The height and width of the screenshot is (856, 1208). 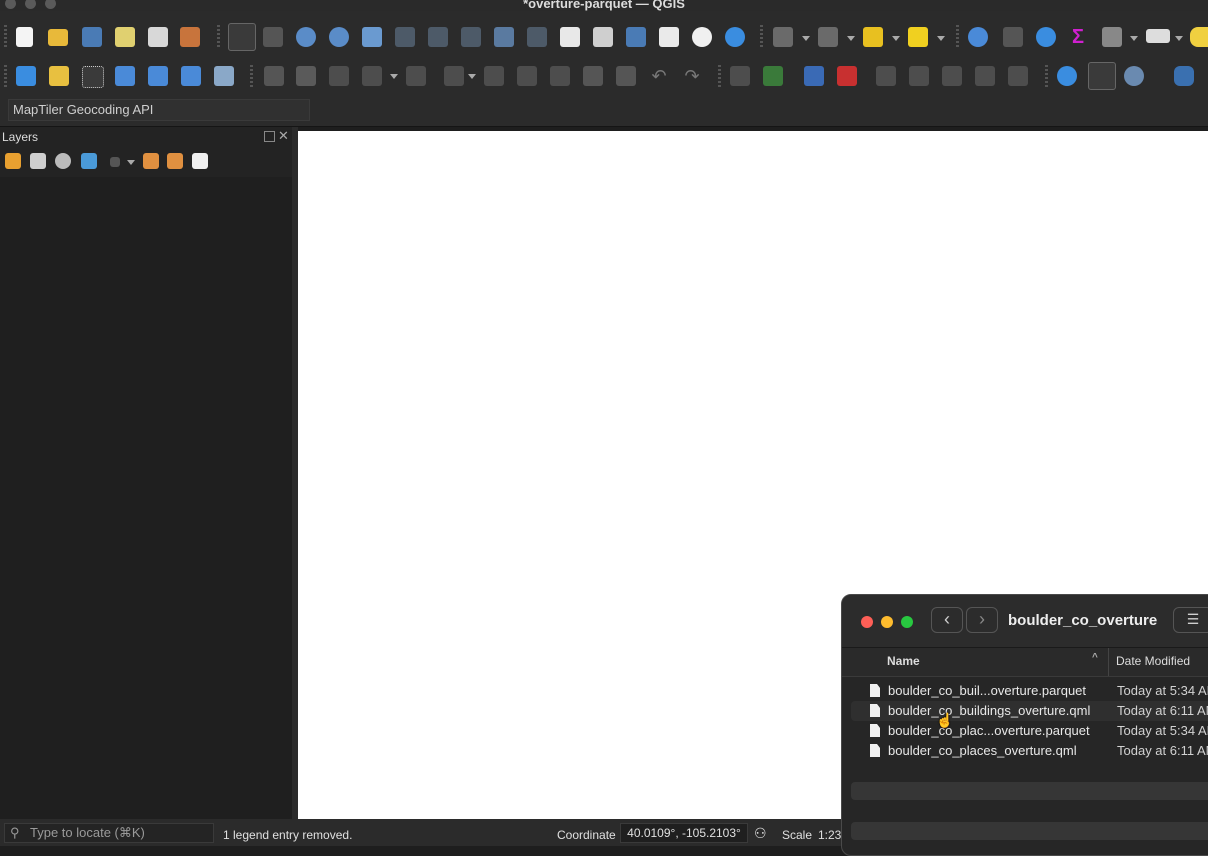 What do you see at coordinates (560, 76) in the screenshot?
I see `cut-features-icon` at bounding box center [560, 76].